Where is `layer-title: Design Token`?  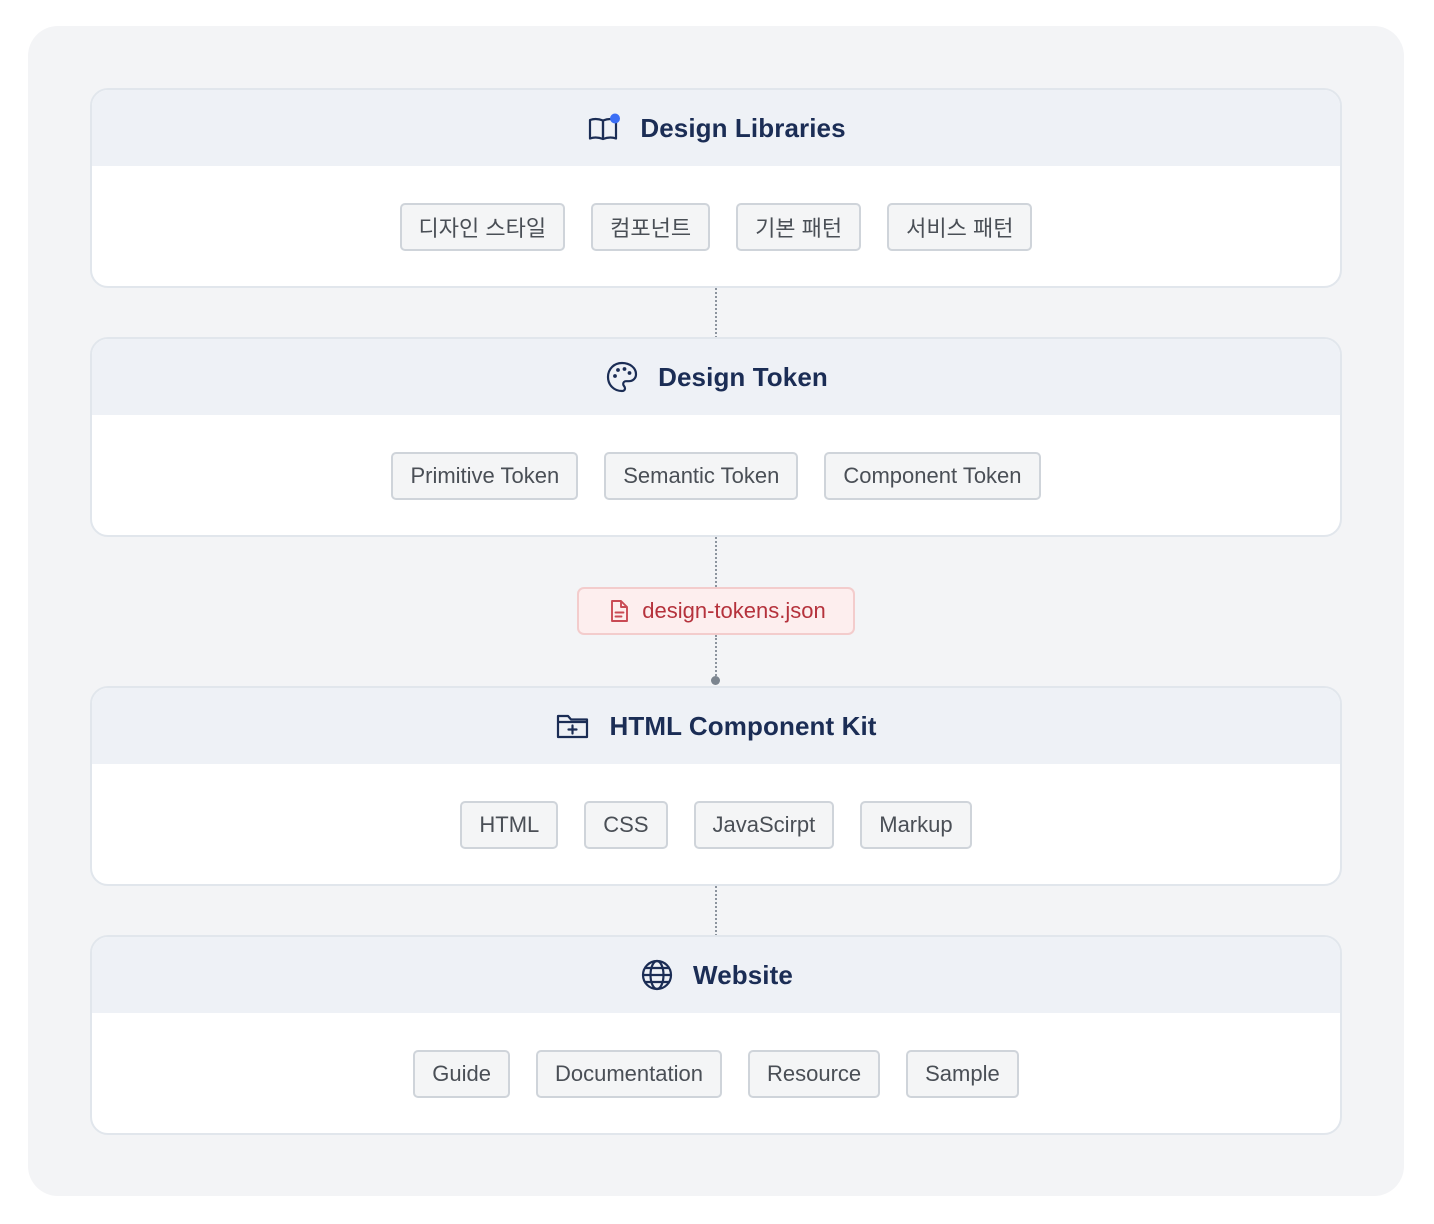
layer-title: Design Token is located at coordinates (743, 376).